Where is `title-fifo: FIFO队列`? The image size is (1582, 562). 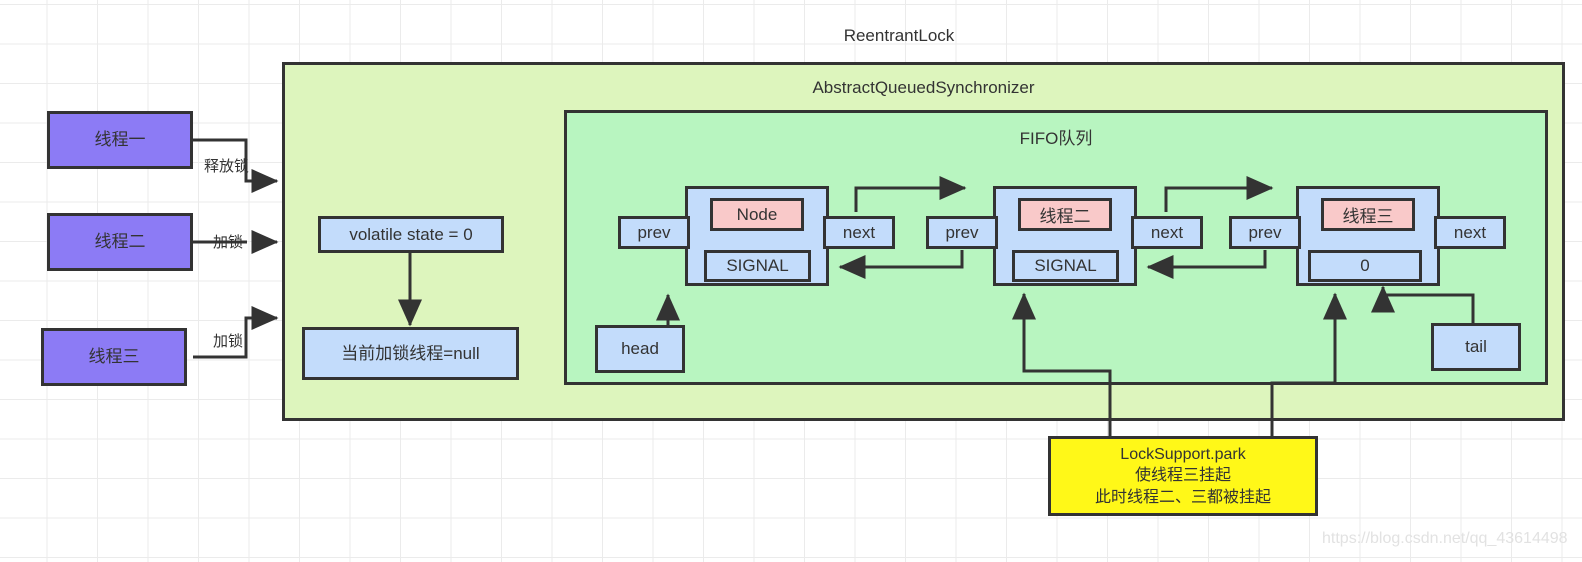 title-fifo: FIFO队列 is located at coordinates (1056, 138).